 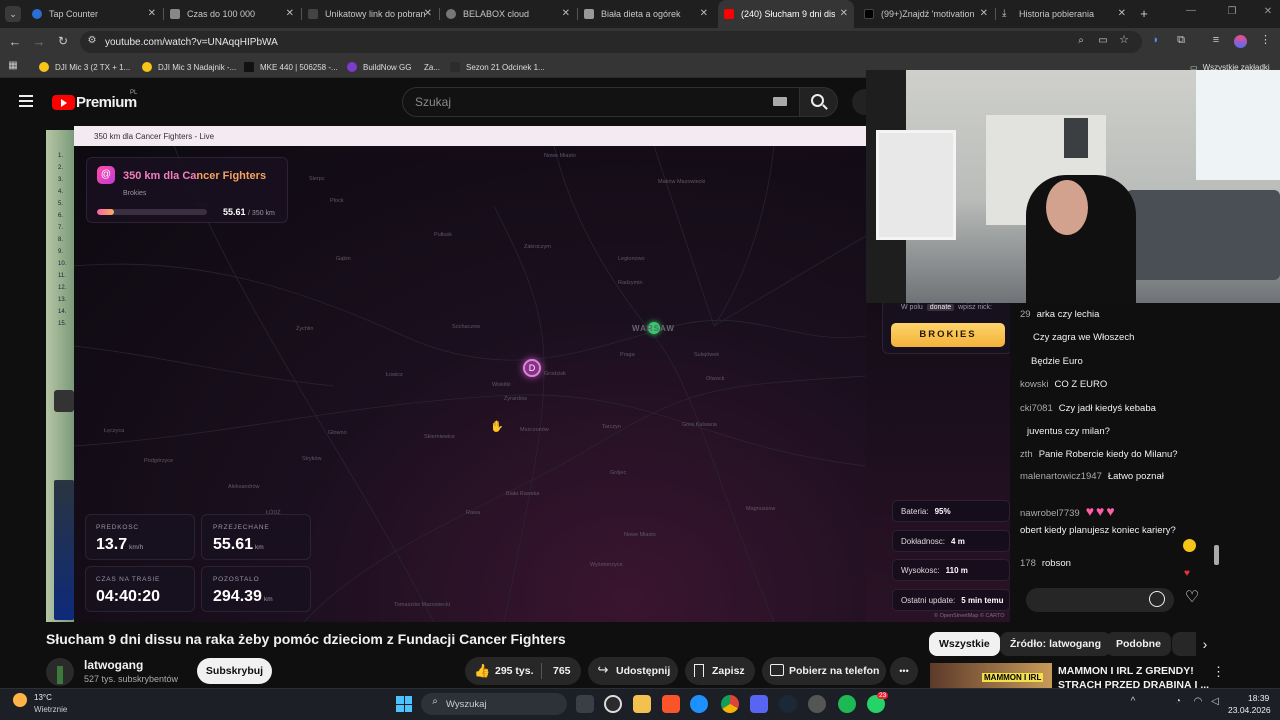 What do you see at coordinates (482, 670) in the screenshot?
I see `like-icon: 👍` at bounding box center [482, 670].